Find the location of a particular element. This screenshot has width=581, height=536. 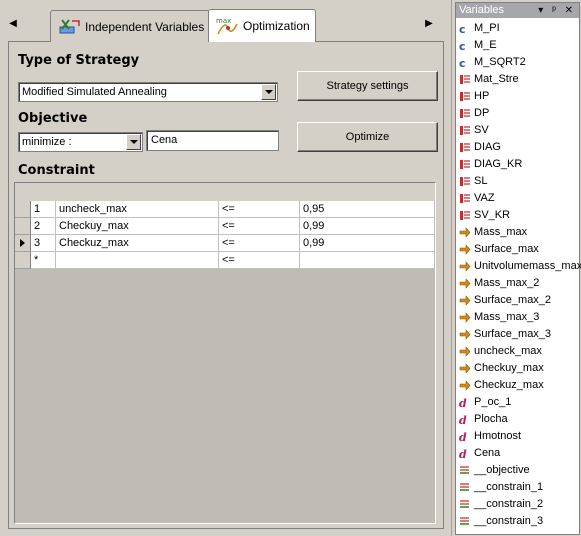

tab-optimization: max Optimization is located at coordinates (262, 25).